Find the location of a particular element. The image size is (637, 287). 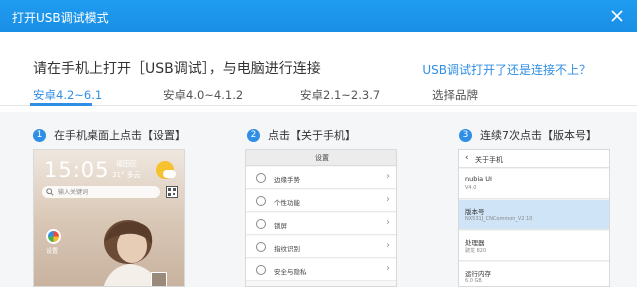

shield-icon is located at coordinates (261, 270).